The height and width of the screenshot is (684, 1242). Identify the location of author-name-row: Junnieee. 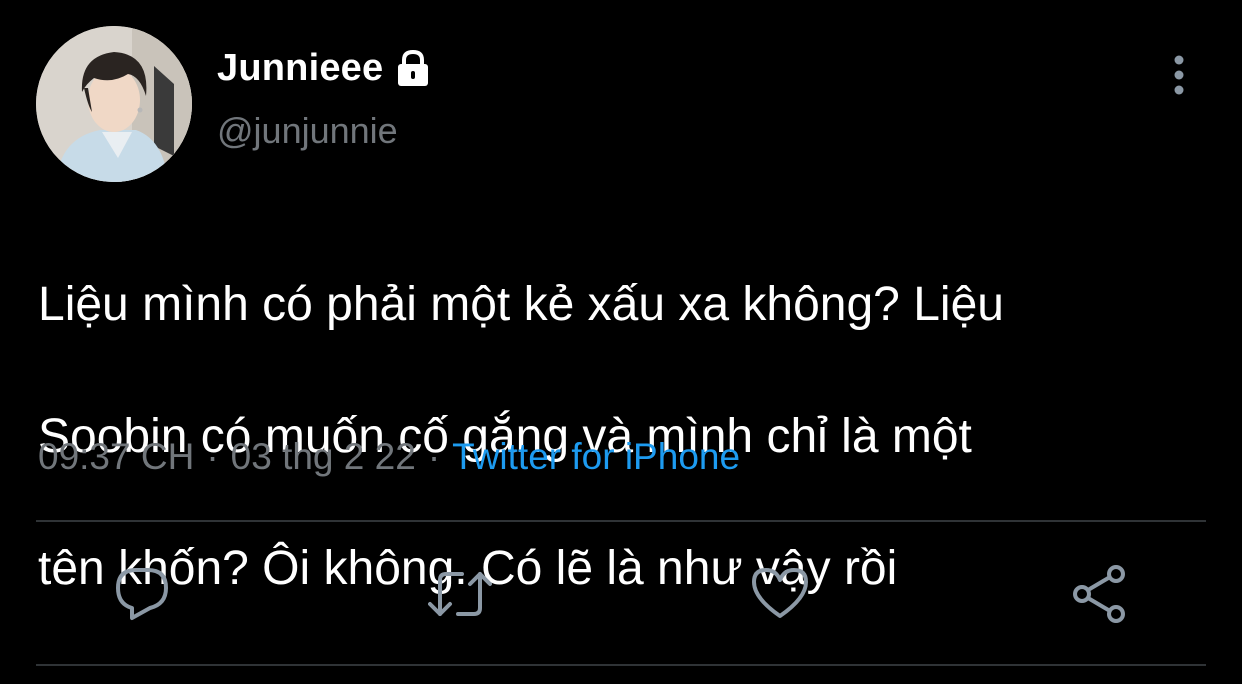
(325, 68).